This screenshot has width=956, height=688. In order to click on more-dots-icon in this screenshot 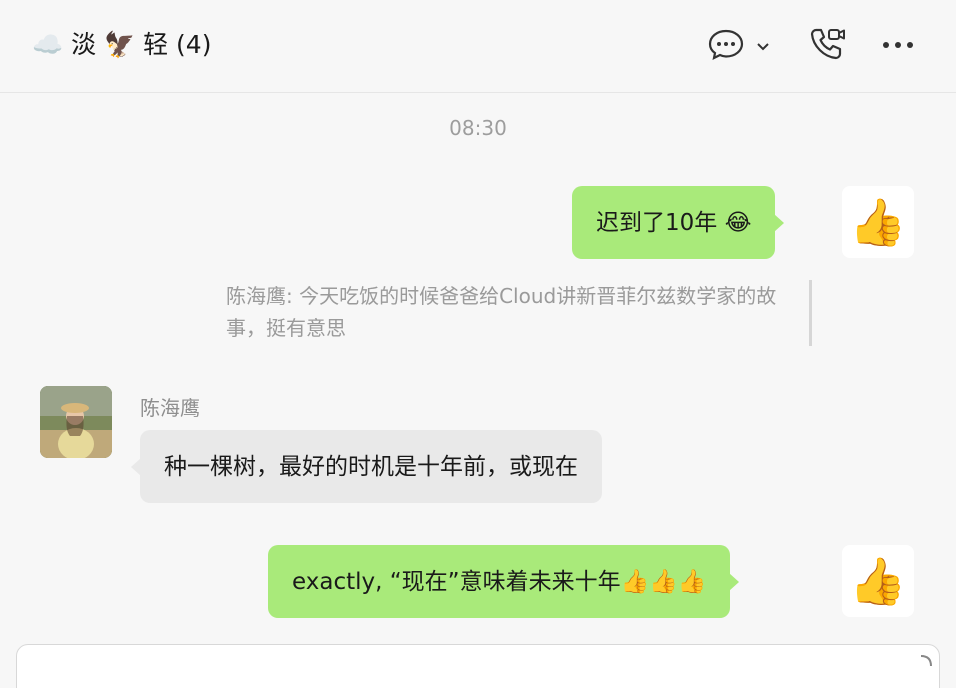, I will do `click(898, 45)`.